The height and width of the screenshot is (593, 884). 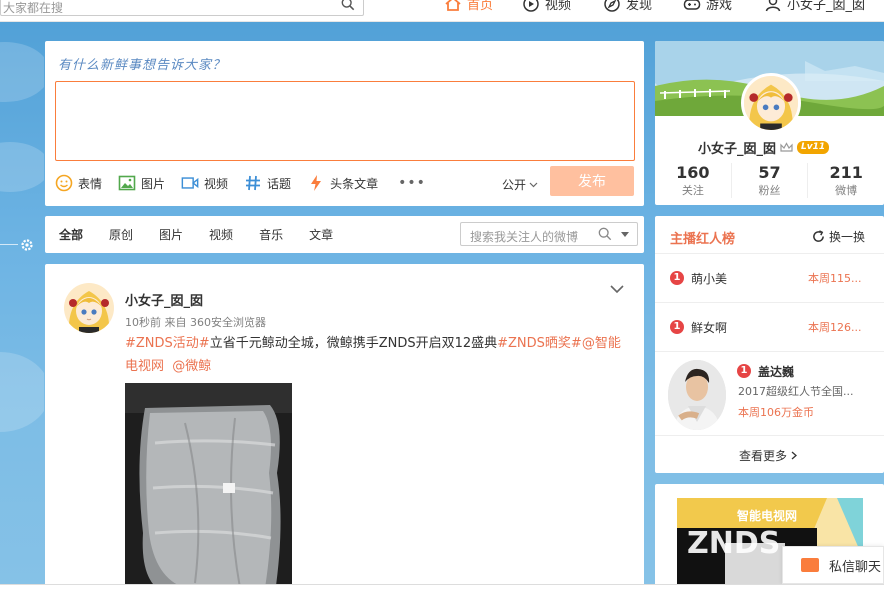 I want to click on more-tools-button: •••, so click(x=412, y=183).